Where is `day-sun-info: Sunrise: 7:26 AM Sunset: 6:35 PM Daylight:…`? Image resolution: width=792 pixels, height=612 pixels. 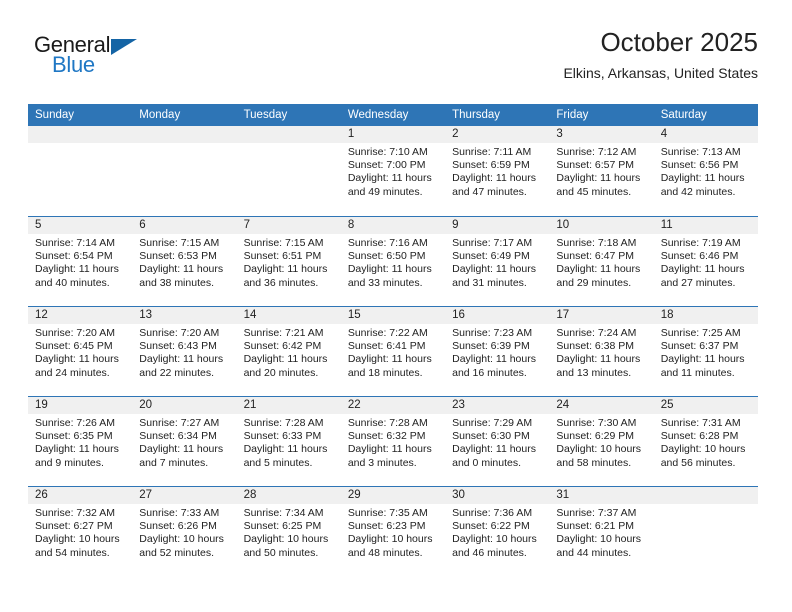 day-sun-info: Sunrise: 7:26 AM Sunset: 6:35 PM Daylight:… is located at coordinates (80, 442).